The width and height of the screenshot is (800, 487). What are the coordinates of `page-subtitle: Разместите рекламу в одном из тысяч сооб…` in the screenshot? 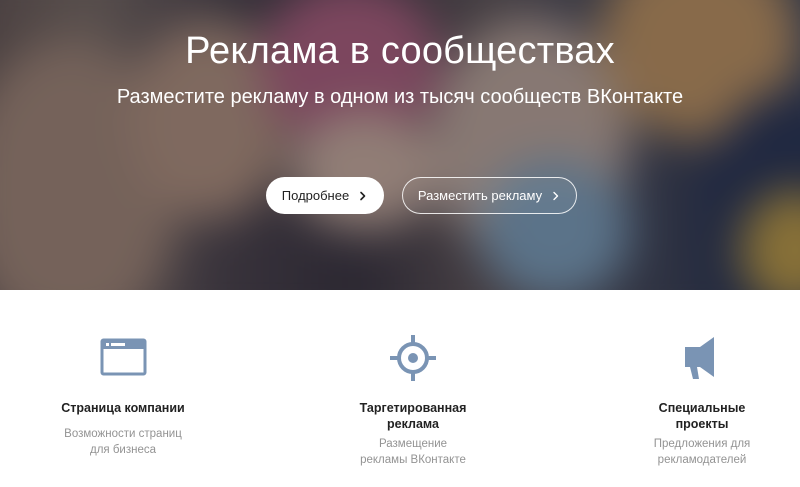 It's located at (400, 97).